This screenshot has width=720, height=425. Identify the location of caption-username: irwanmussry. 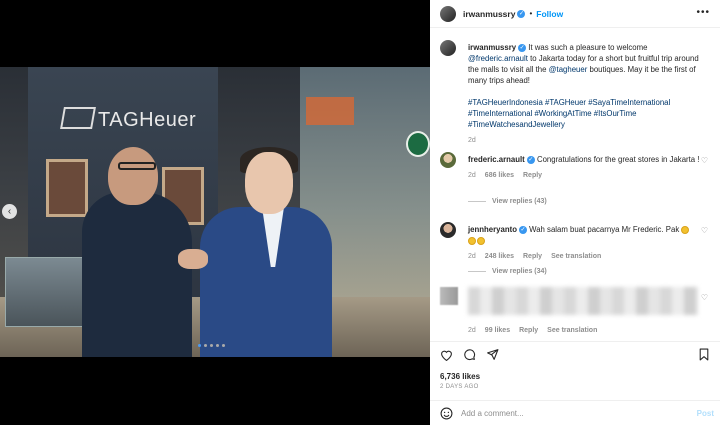
(492, 47).